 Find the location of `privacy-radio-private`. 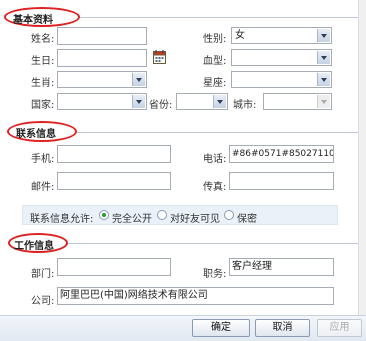

privacy-radio-private is located at coordinates (229, 215).